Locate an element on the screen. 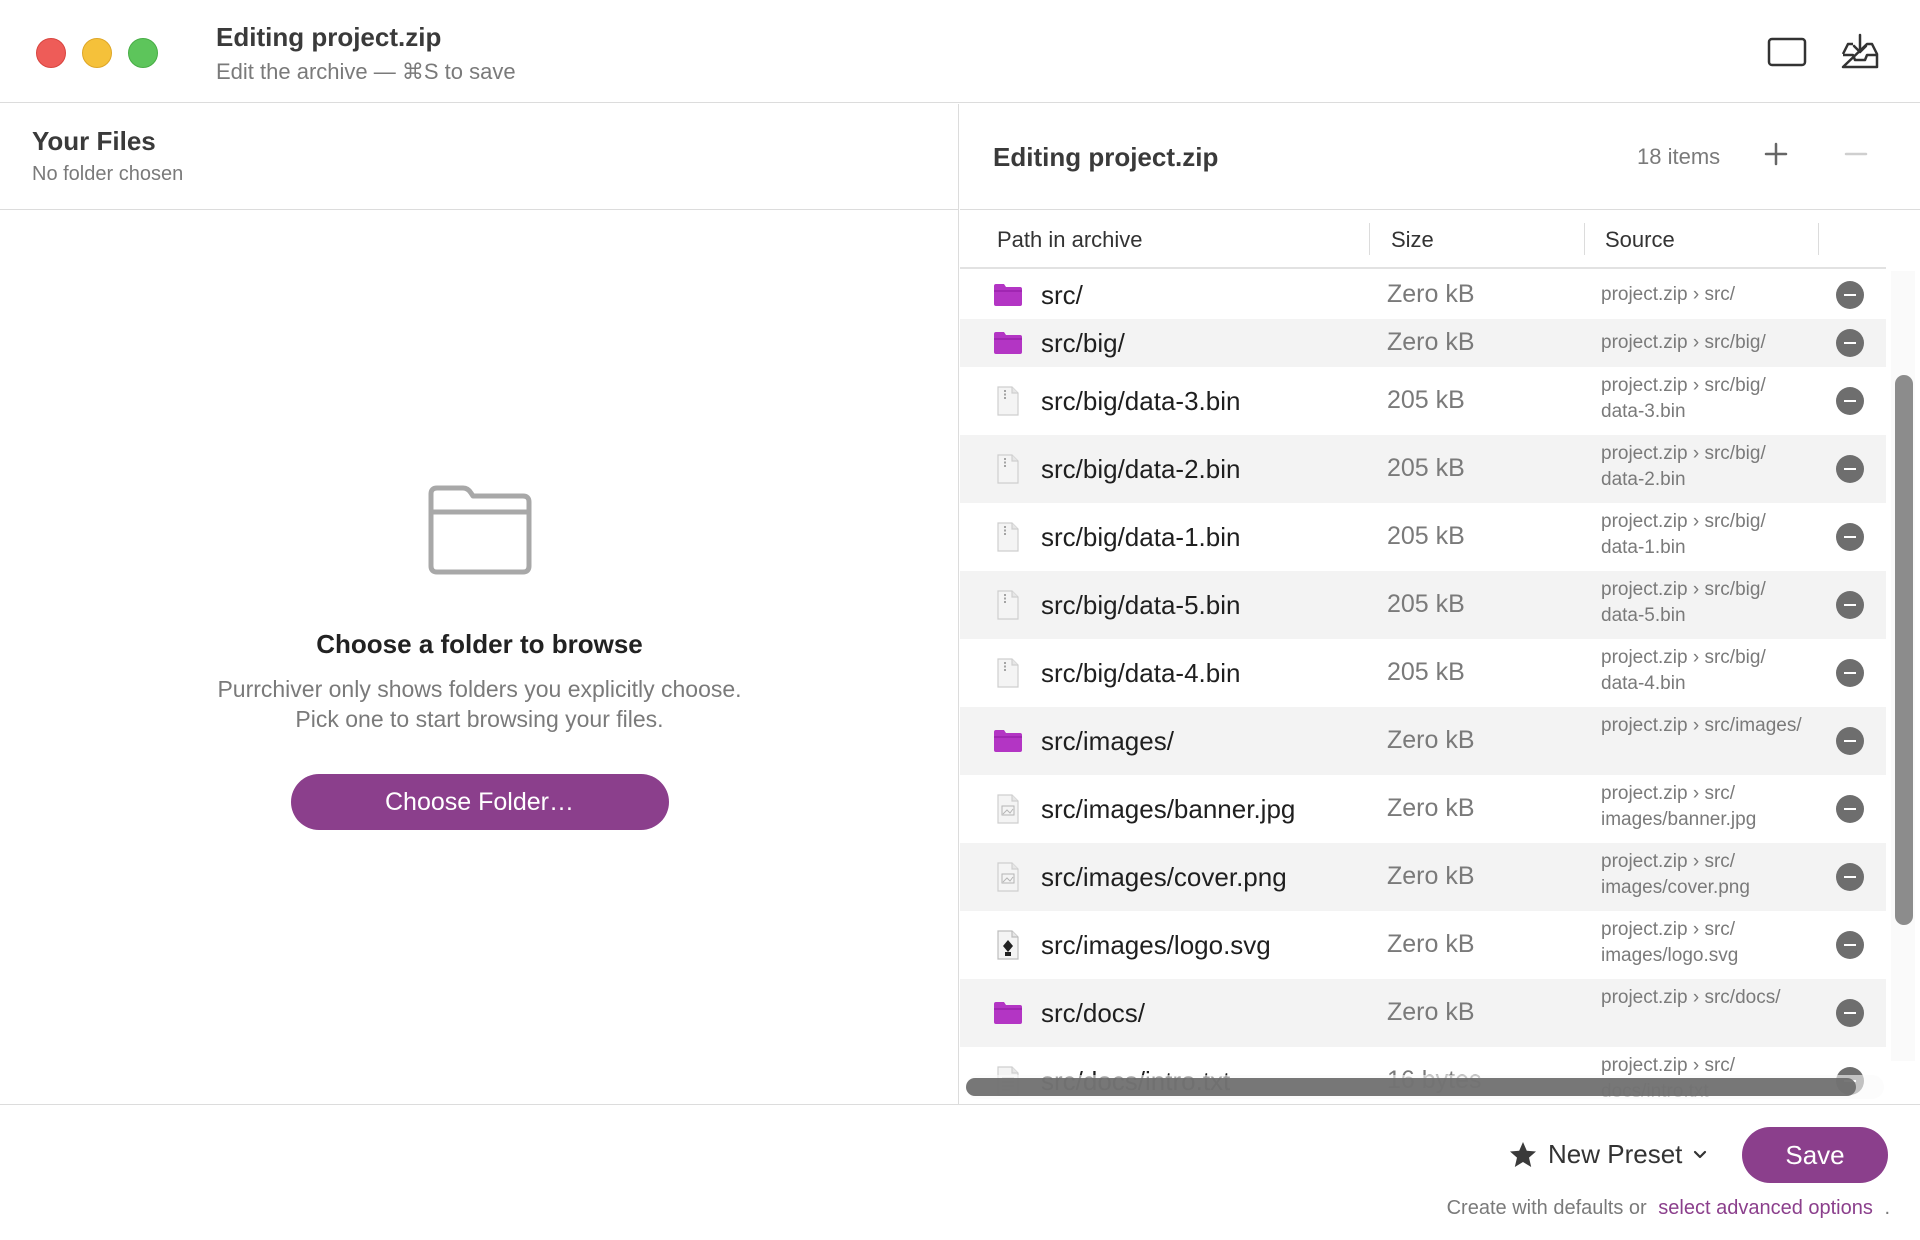 The height and width of the screenshot is (1240, 1920). plus-icon is located at coordinates (1776, 154).